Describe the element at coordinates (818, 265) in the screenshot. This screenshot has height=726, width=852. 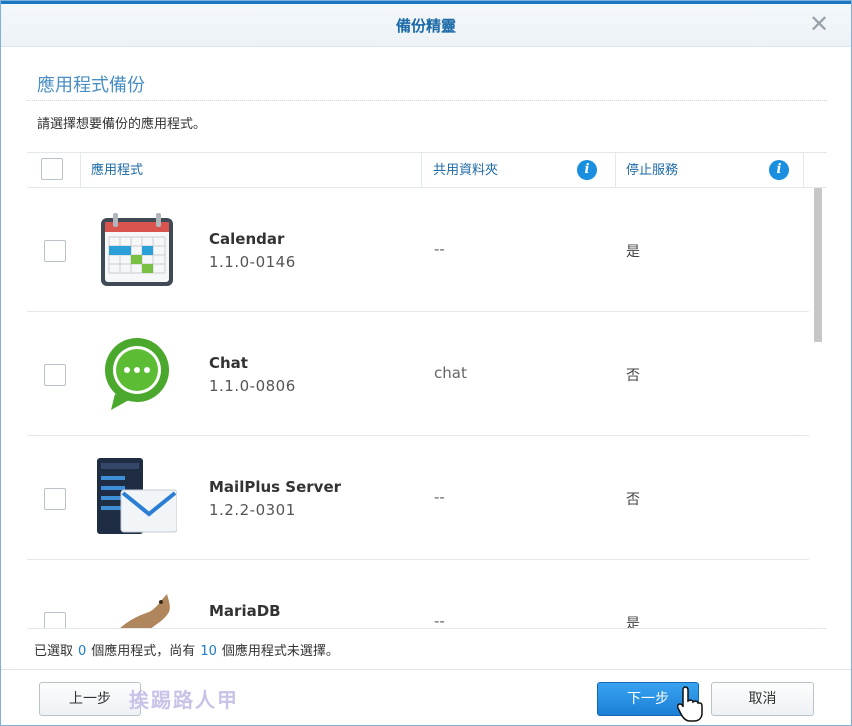
I see `scrollbar-thumb` at that location.